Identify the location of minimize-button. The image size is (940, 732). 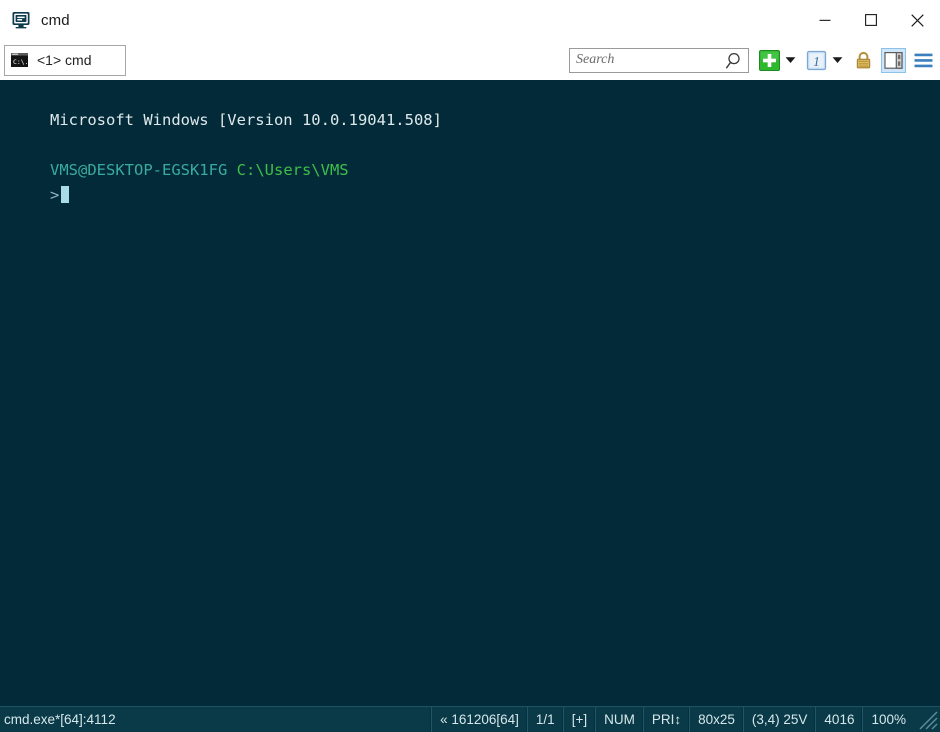
(825, 20).